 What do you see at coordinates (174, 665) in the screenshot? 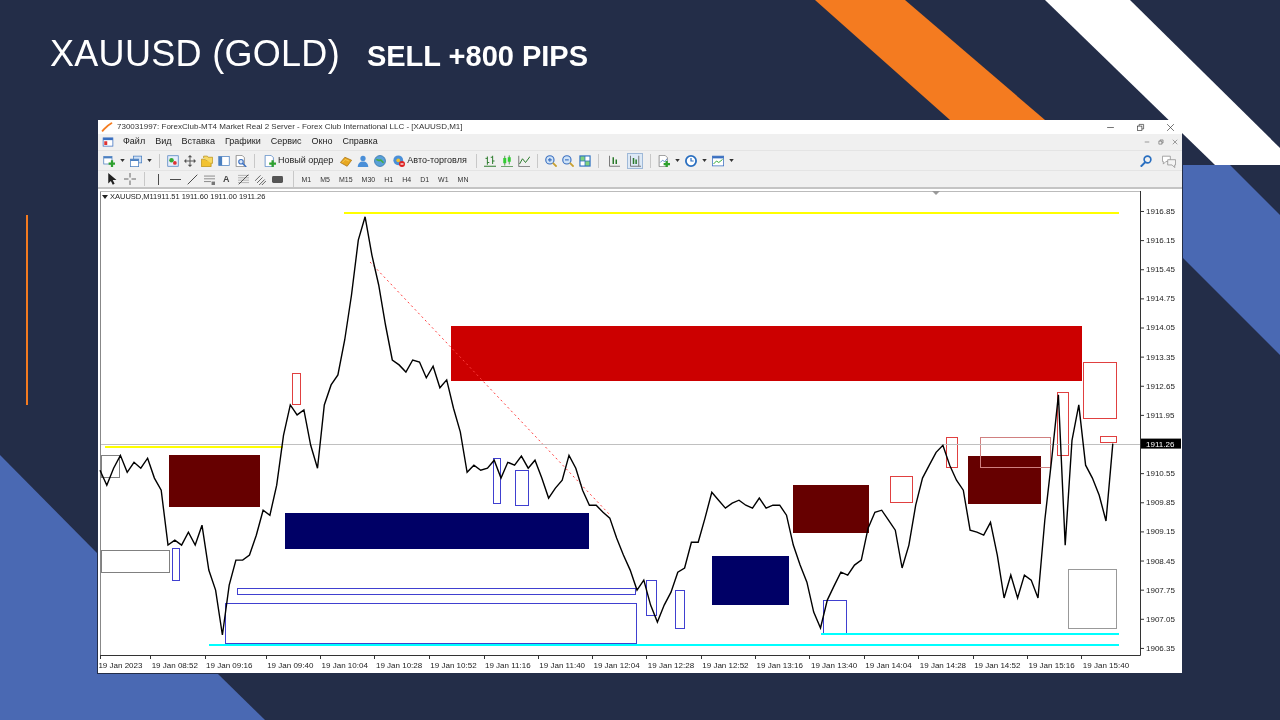
I see `time-label: 19 Jan 08:52` at bounding box center [174, 665].